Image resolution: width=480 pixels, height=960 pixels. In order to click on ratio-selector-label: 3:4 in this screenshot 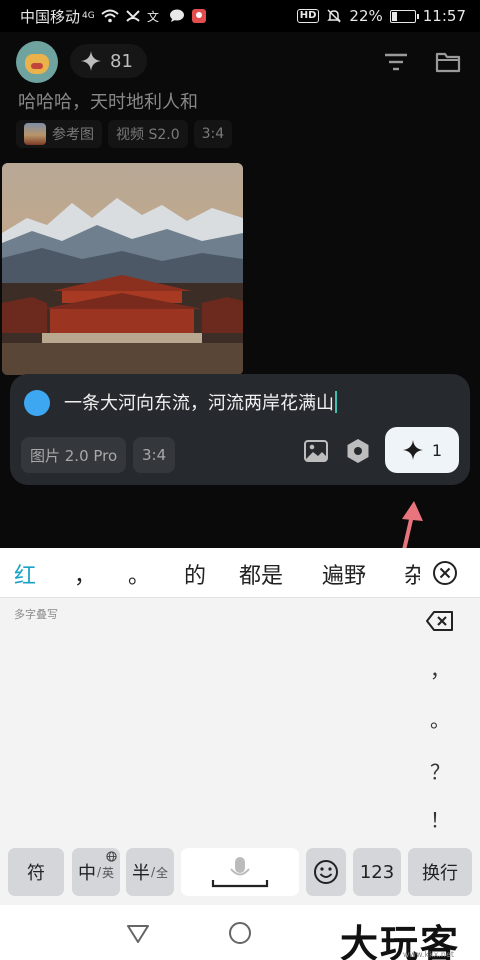, I will do `click(154, 455)`.